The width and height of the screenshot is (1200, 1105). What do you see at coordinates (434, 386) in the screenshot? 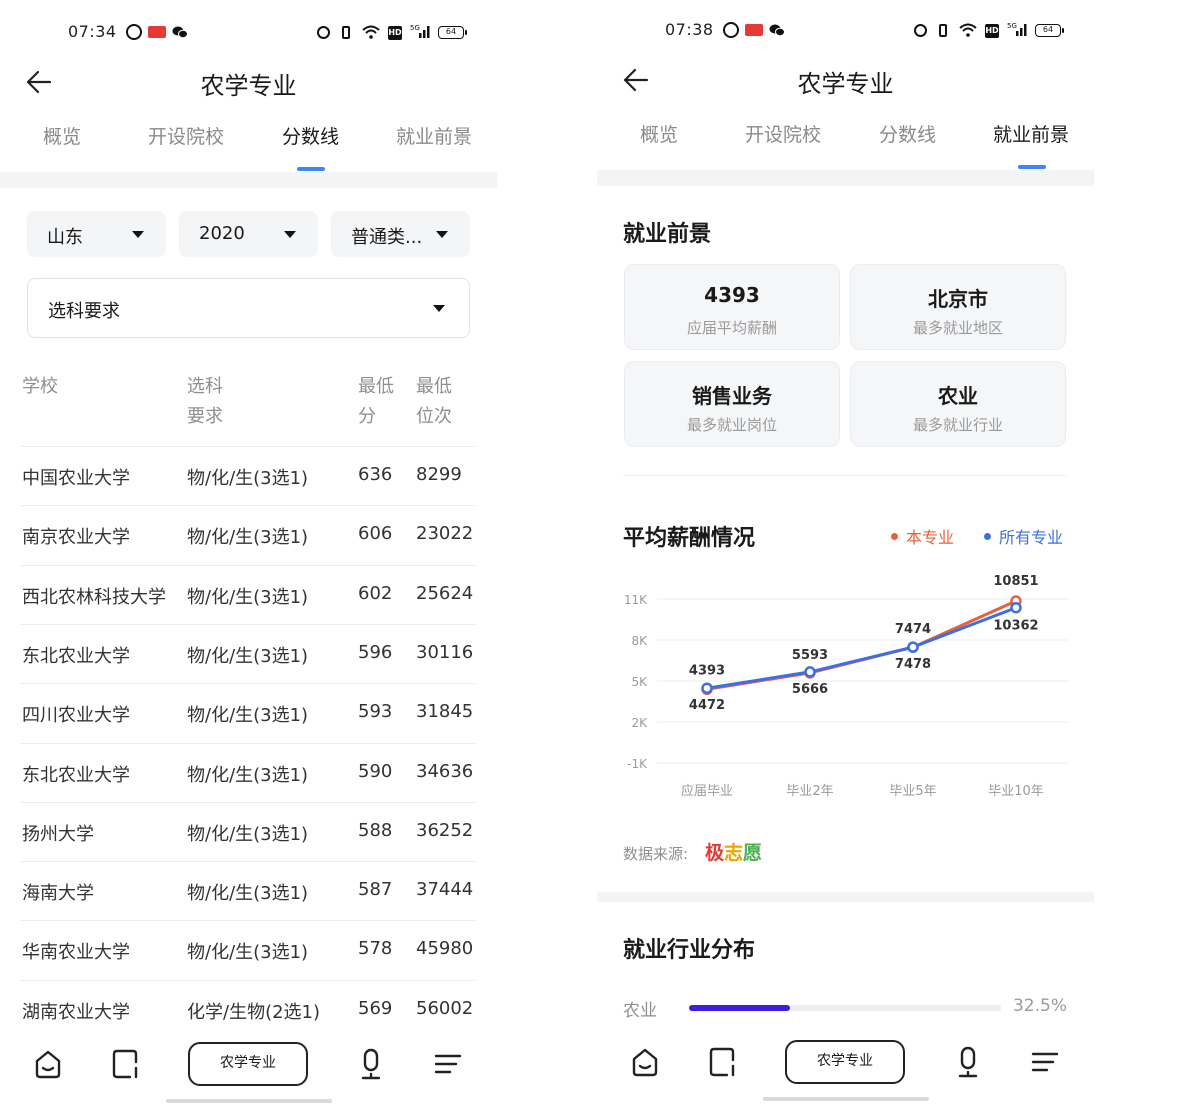
I see `header-rank-1: 最低` at bounding box center [434, 386].